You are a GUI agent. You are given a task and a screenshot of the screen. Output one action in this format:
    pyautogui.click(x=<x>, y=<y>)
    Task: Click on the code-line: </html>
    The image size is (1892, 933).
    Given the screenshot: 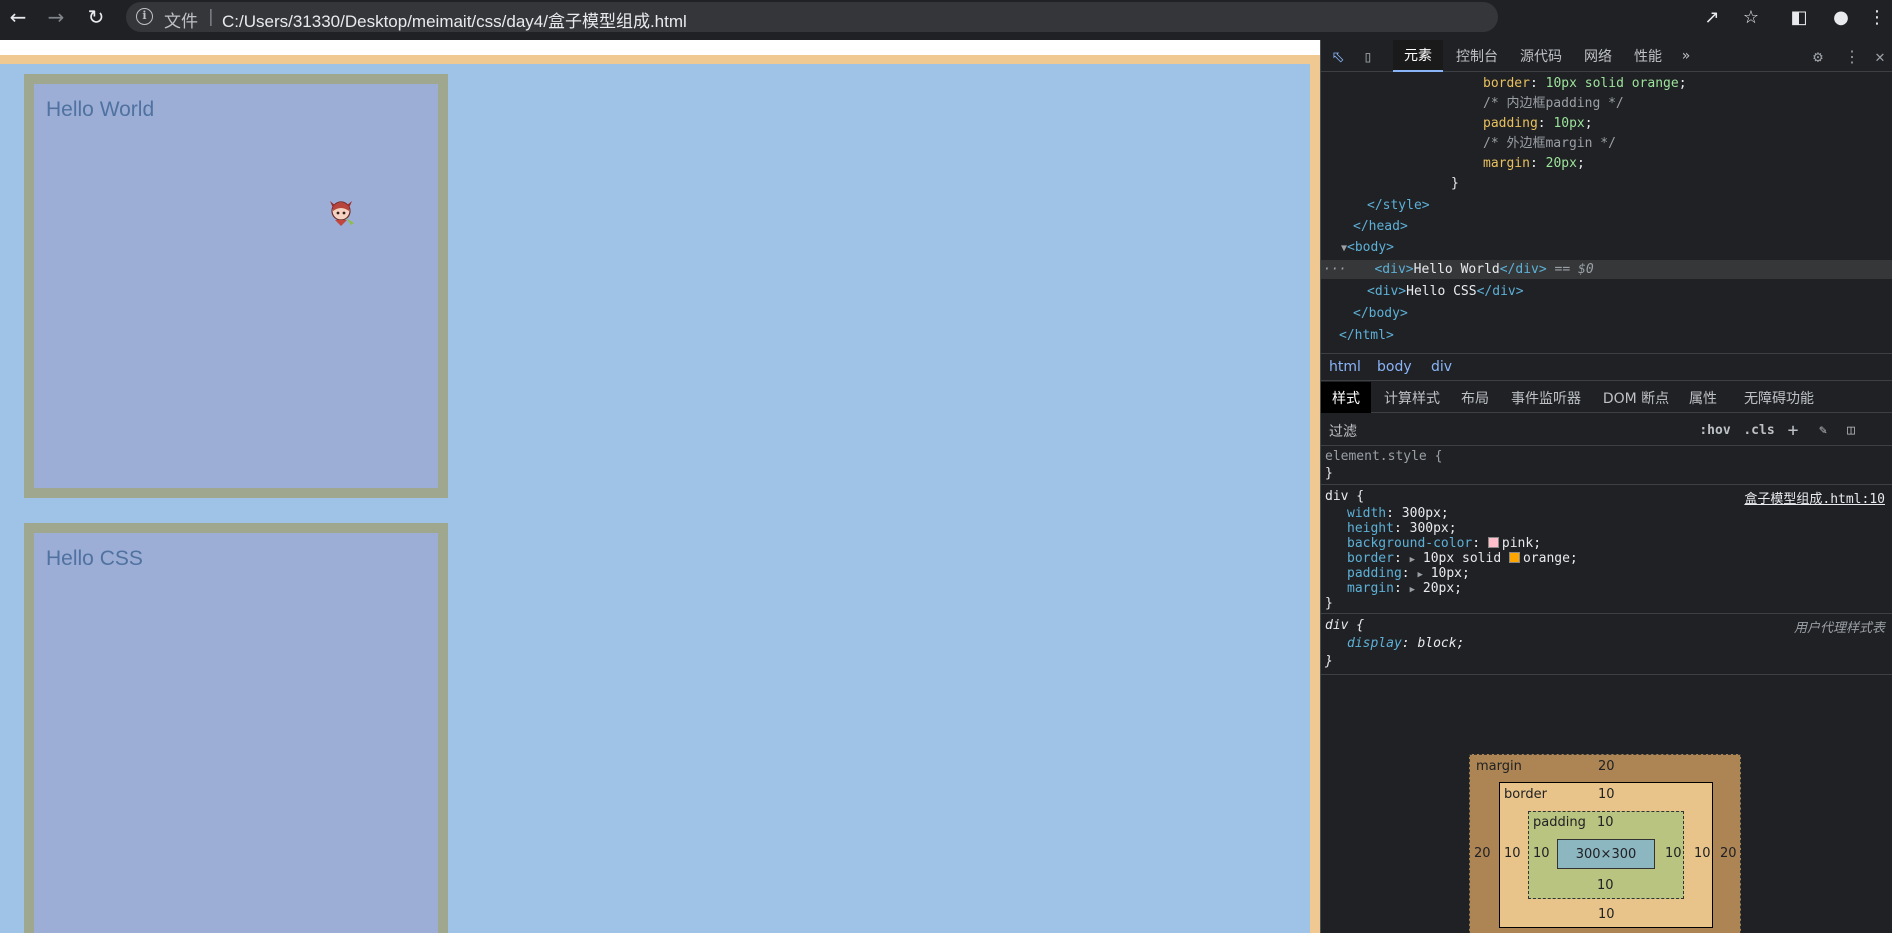 What is the action you would take?
    pyautogui.click(x=1606, y=335)
    